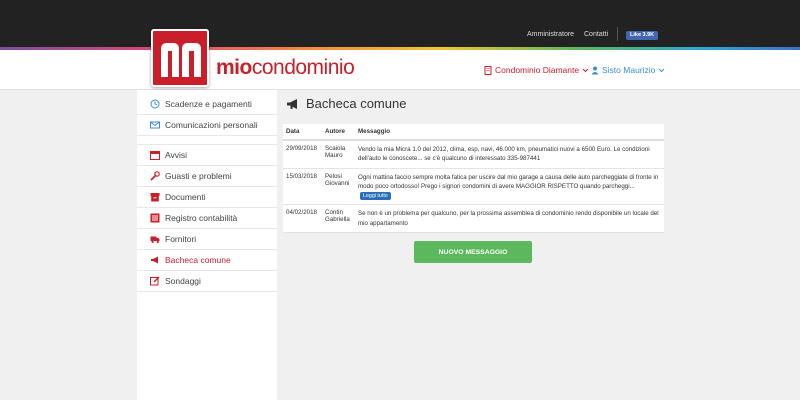 The width and height of the screenshot is (800, 400). I want to click on row-author: Contin Gabriella, so click(337, 216).